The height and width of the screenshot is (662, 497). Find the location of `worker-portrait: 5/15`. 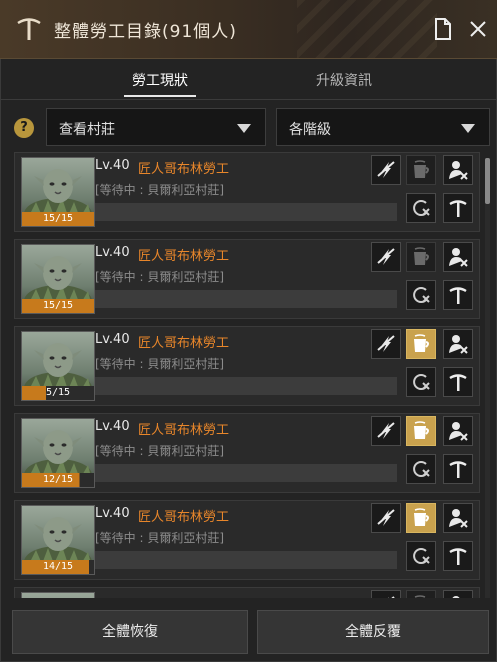

worker-portrait: 5/15 is located at coordinates (58, 366).